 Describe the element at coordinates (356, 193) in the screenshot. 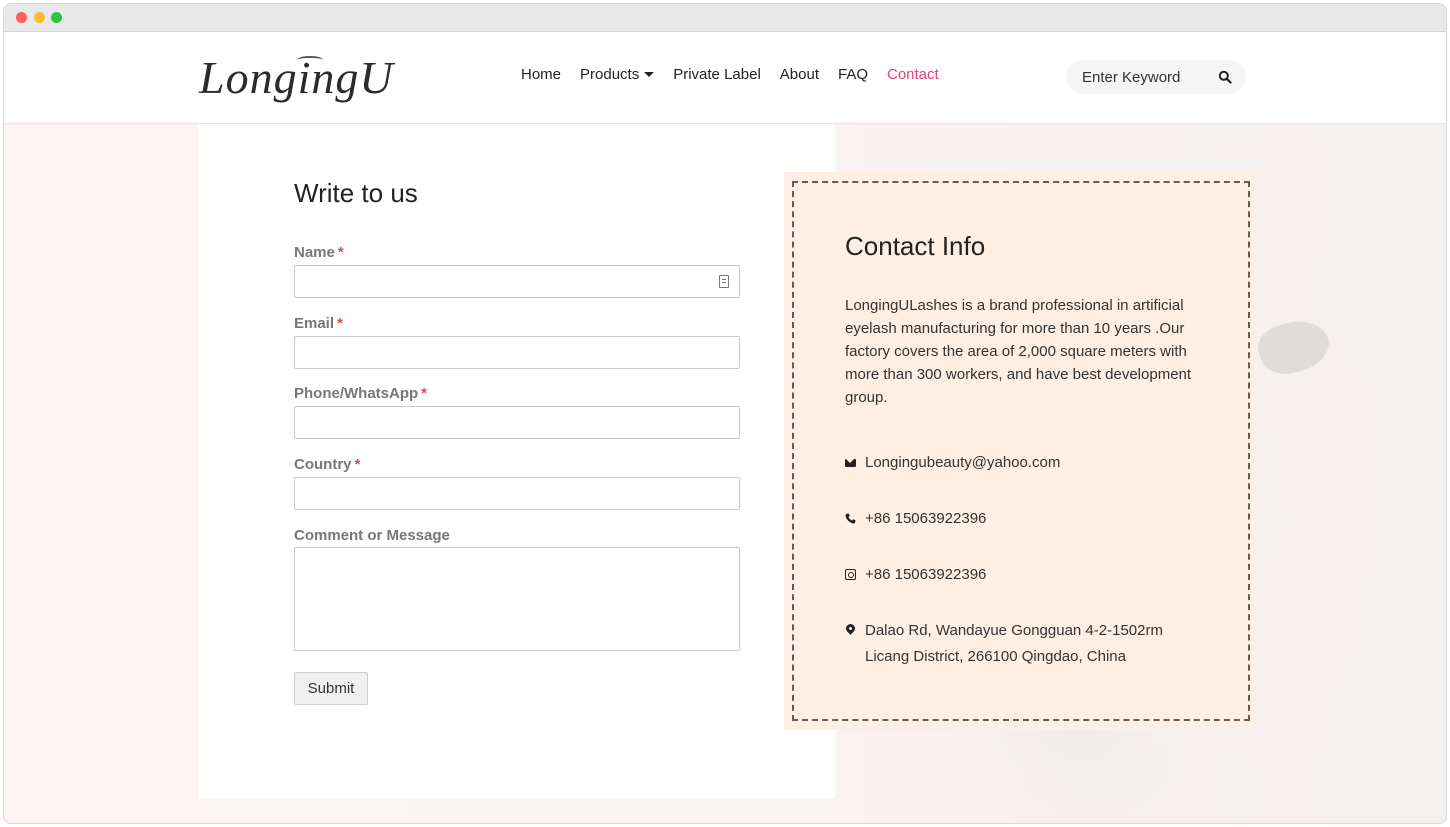

I see `form-title: Write to us` at that location.